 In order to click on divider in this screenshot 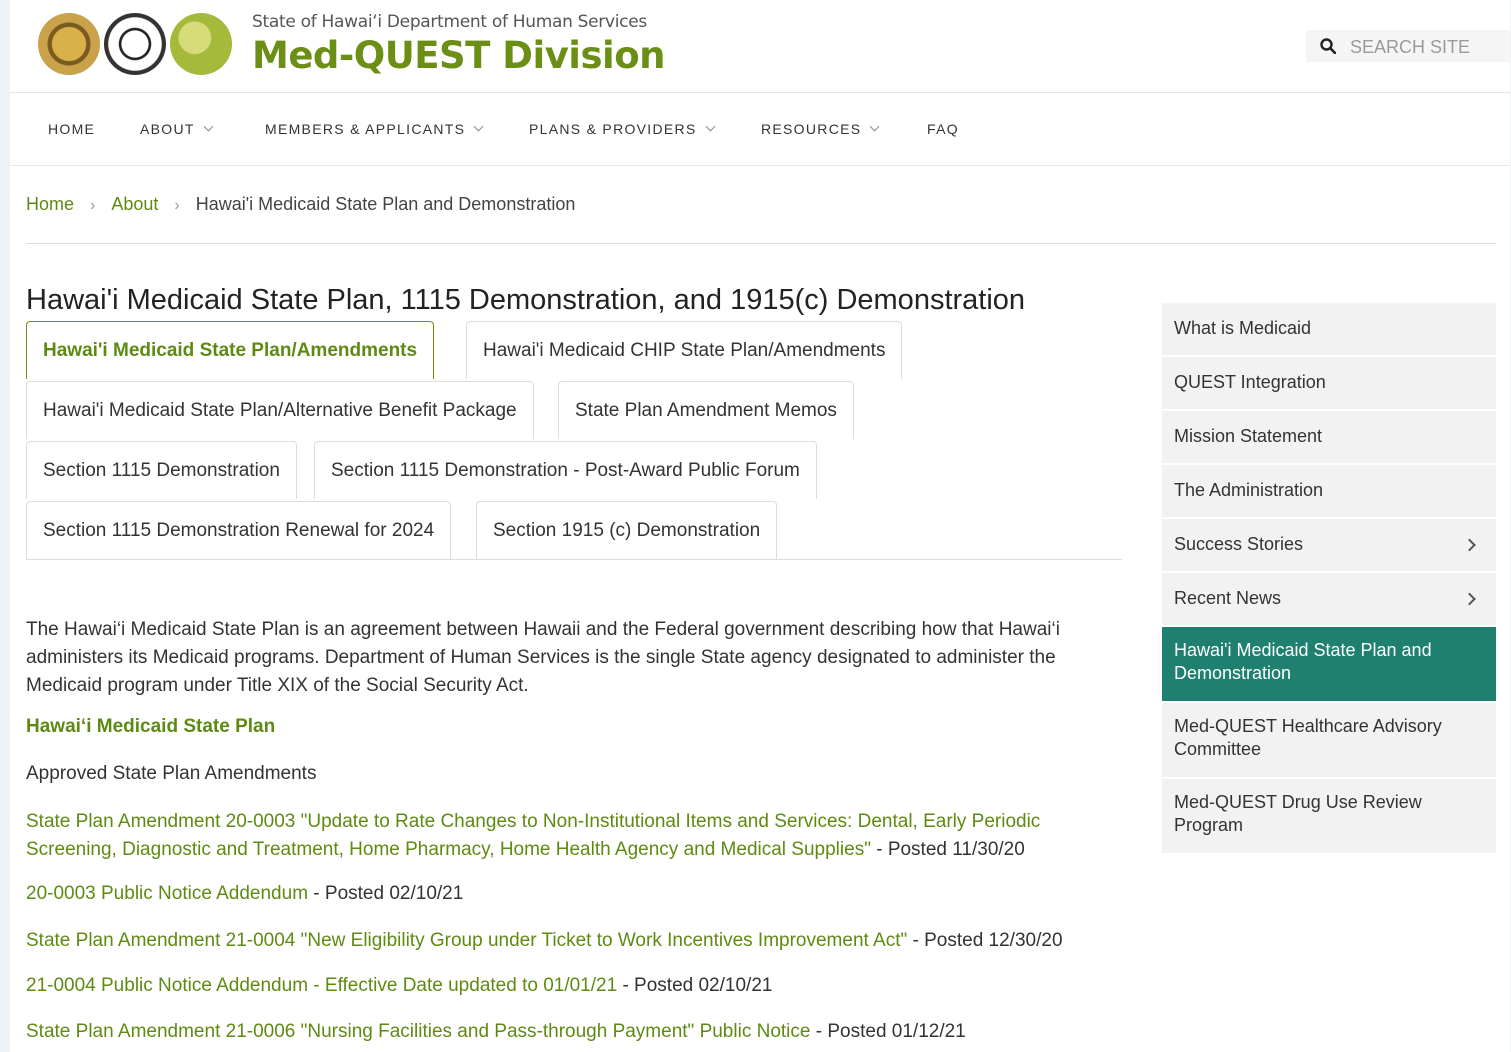, I will do `click(761, 243)`.